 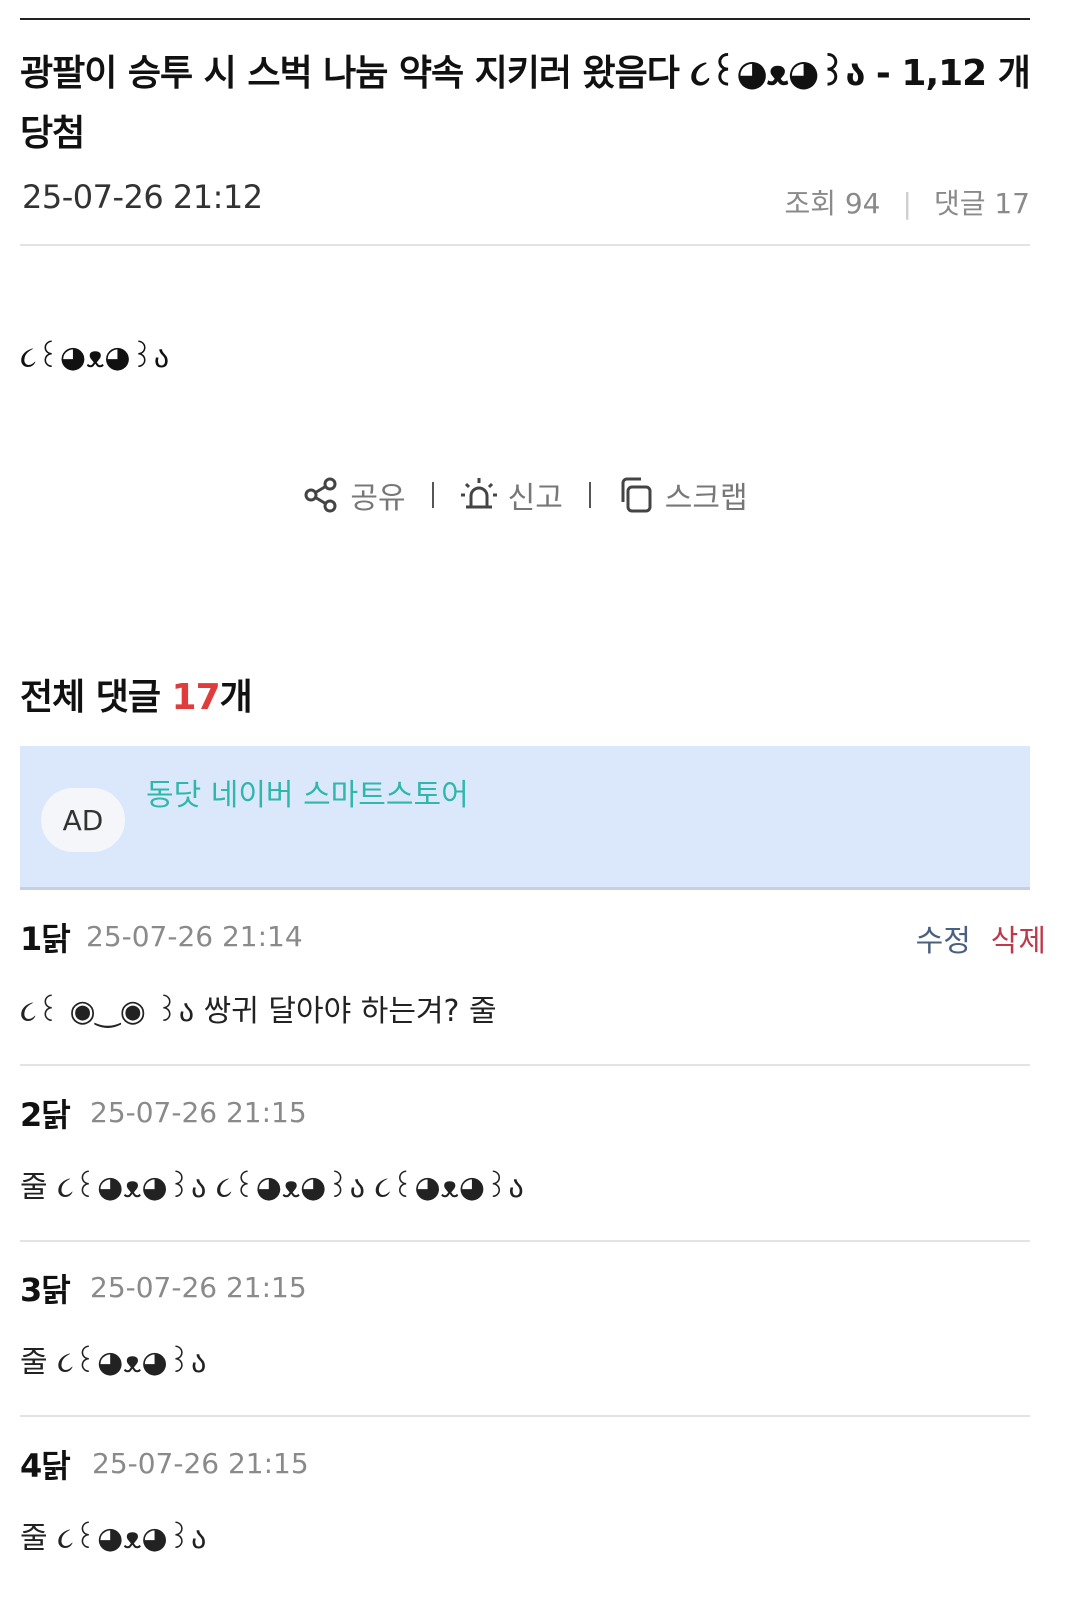 I want to click on post-actions: 공유 신고 스크랩, so click(x=525, y=495).